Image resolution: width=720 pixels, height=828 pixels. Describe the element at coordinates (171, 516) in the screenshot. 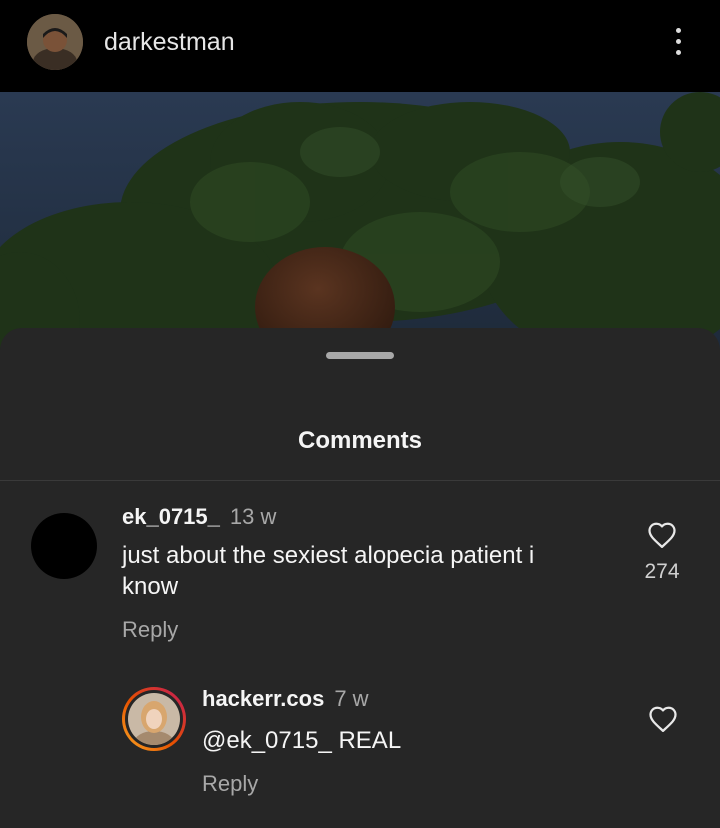

I see `comment-username: ek_0715_` at that location.